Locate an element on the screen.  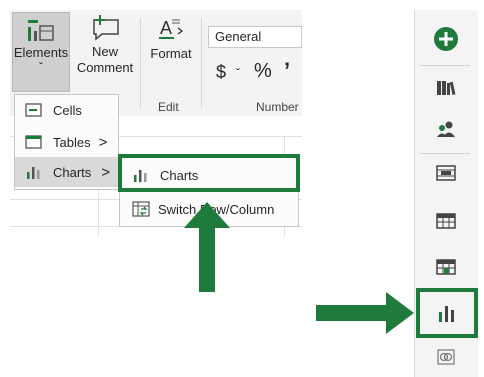
comma-style-button: ’ is located at coordinates (287, 71).